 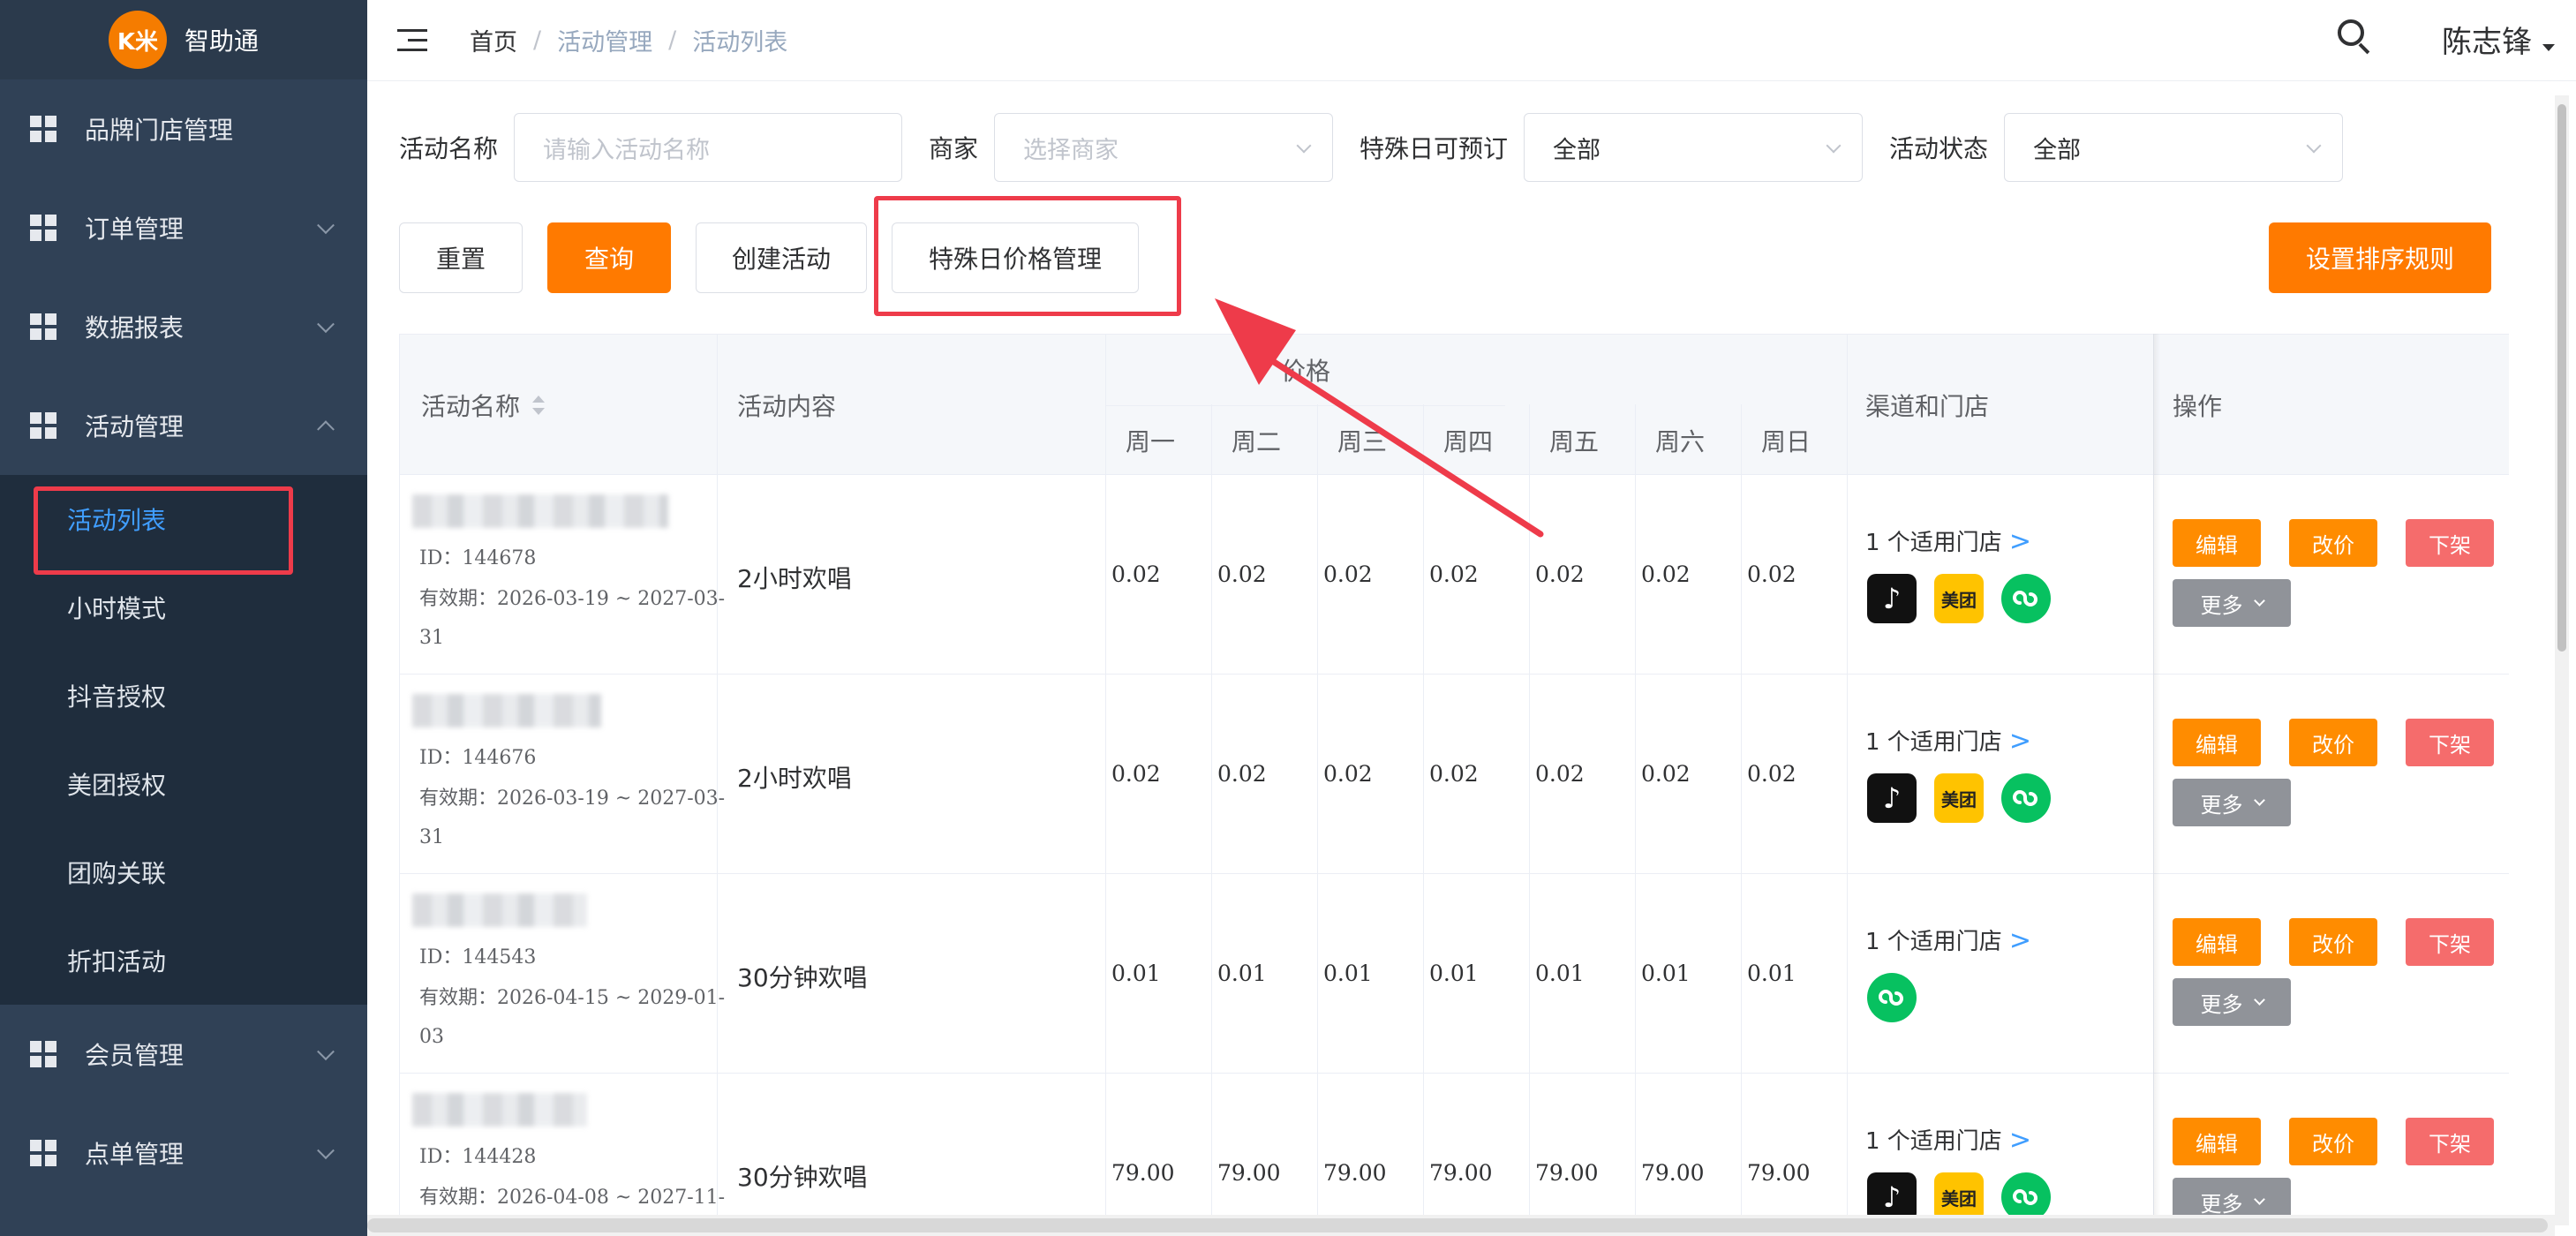 I want to click on sidebar-item-members: 会员管理, so click(x=184, y=1055).